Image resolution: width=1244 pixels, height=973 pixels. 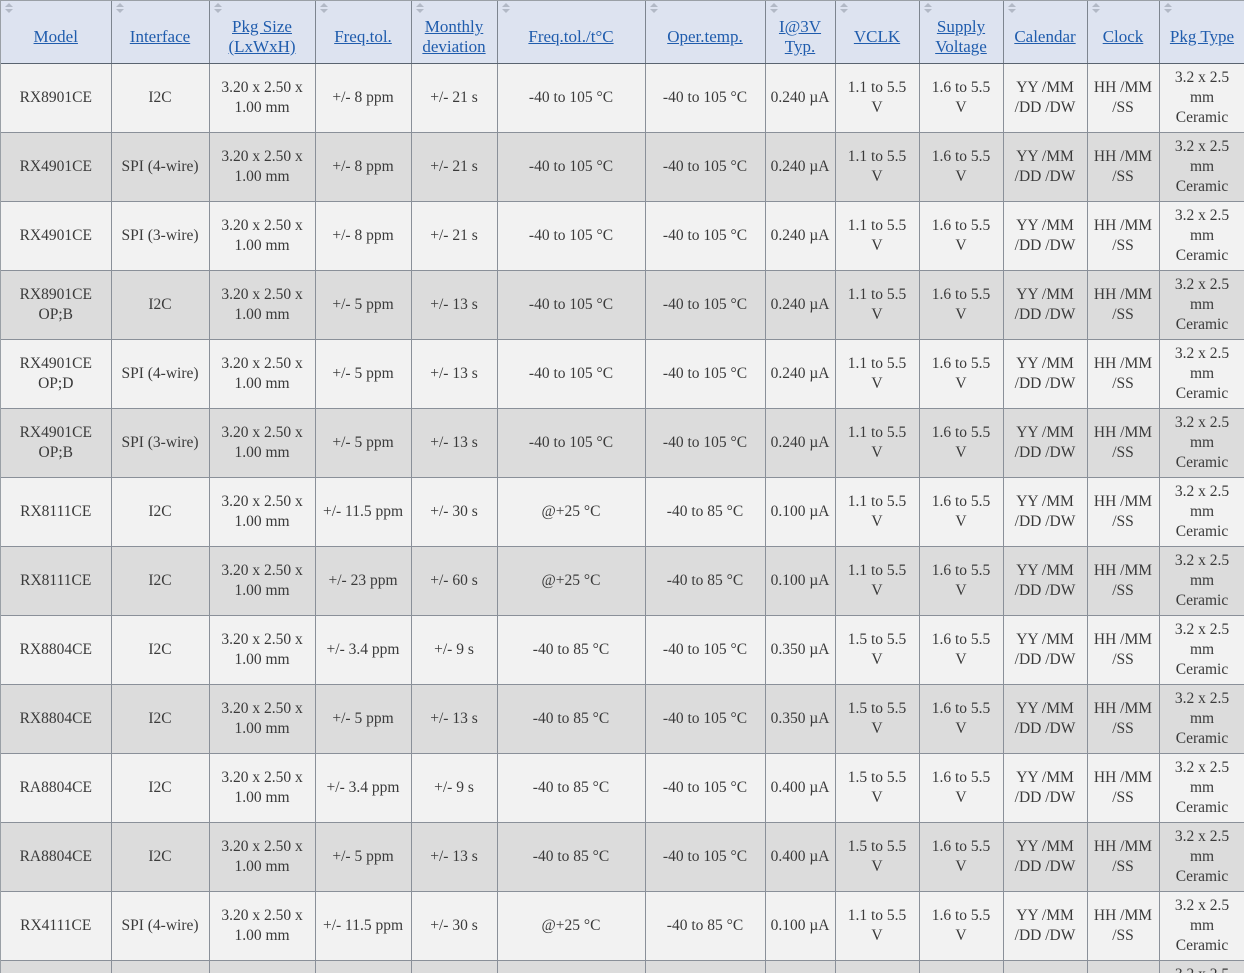 What do you see at coordinates (160, 37) in the screenshot?
I see `column-header-link: Interface` at bounding box center [160, 37].